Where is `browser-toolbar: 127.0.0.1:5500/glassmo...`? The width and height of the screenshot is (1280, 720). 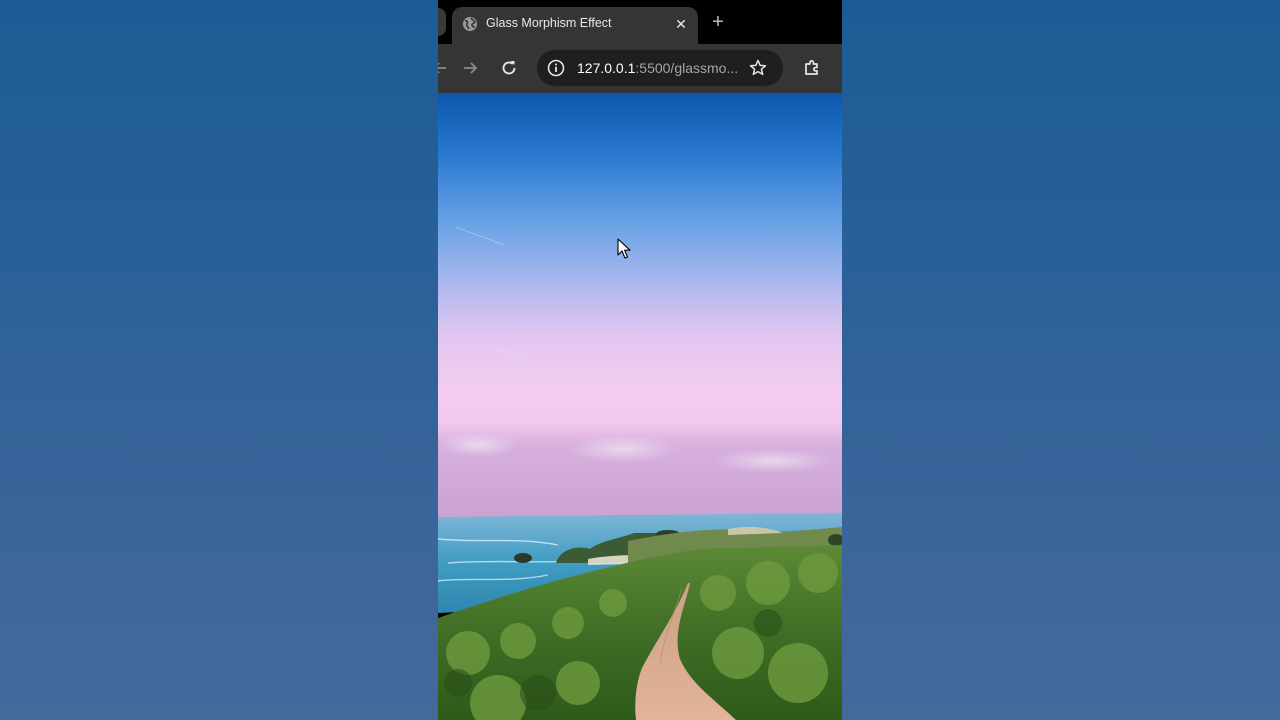
browser-toolbar: 127.0.0.1:5500/glassmo... is located at coordinates (640, 82).